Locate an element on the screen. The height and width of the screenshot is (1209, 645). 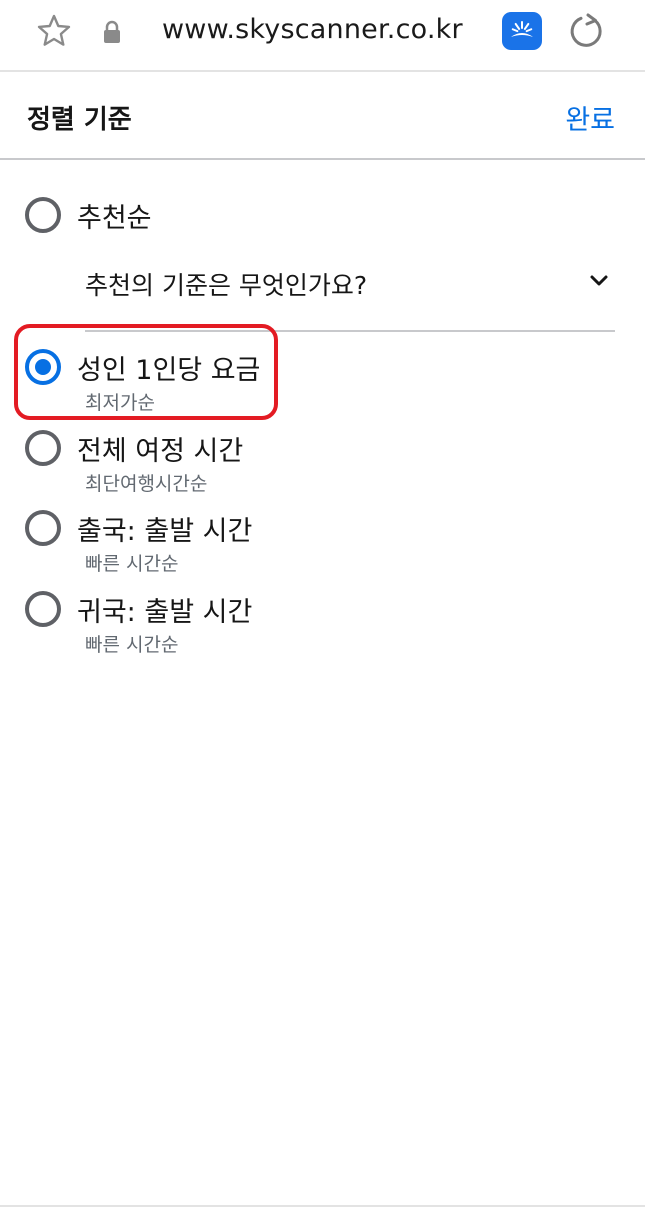
option-sublabel: 최단여행시간순 is located at coordinates (146, 484).